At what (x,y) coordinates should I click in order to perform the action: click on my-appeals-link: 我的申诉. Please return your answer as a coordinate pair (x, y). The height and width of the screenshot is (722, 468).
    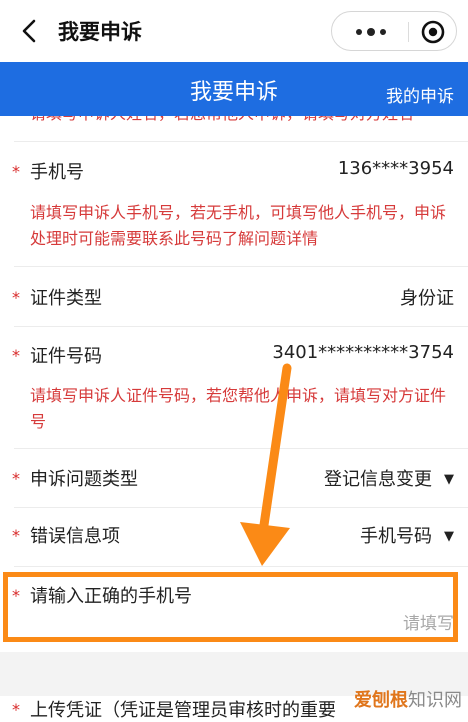
    Looking at the image, I should click on (420, 94).